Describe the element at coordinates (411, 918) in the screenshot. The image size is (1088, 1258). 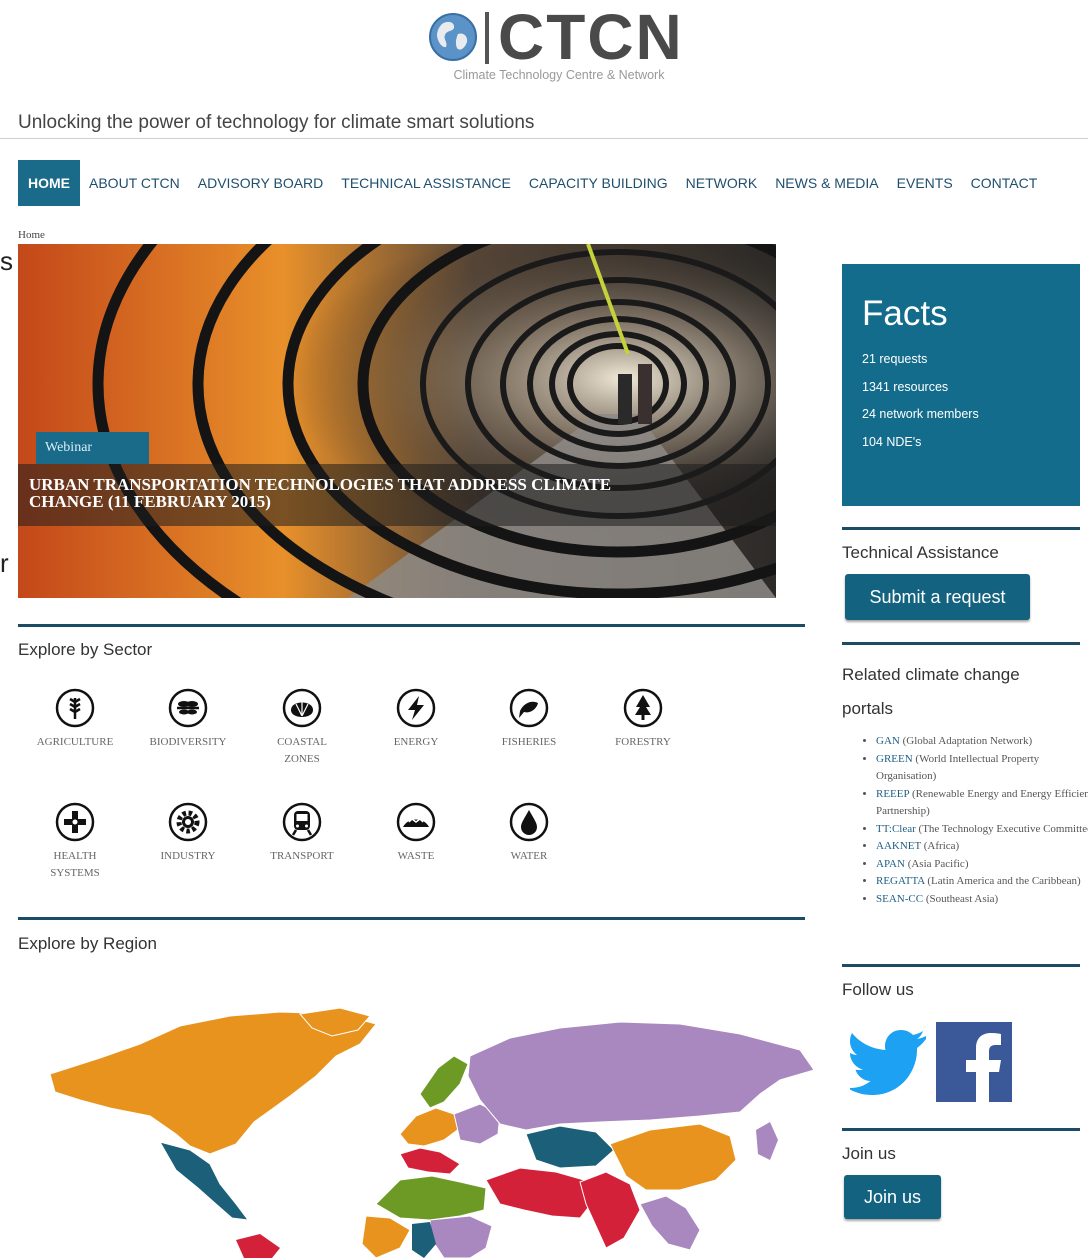
I see `section-divider` at that location.